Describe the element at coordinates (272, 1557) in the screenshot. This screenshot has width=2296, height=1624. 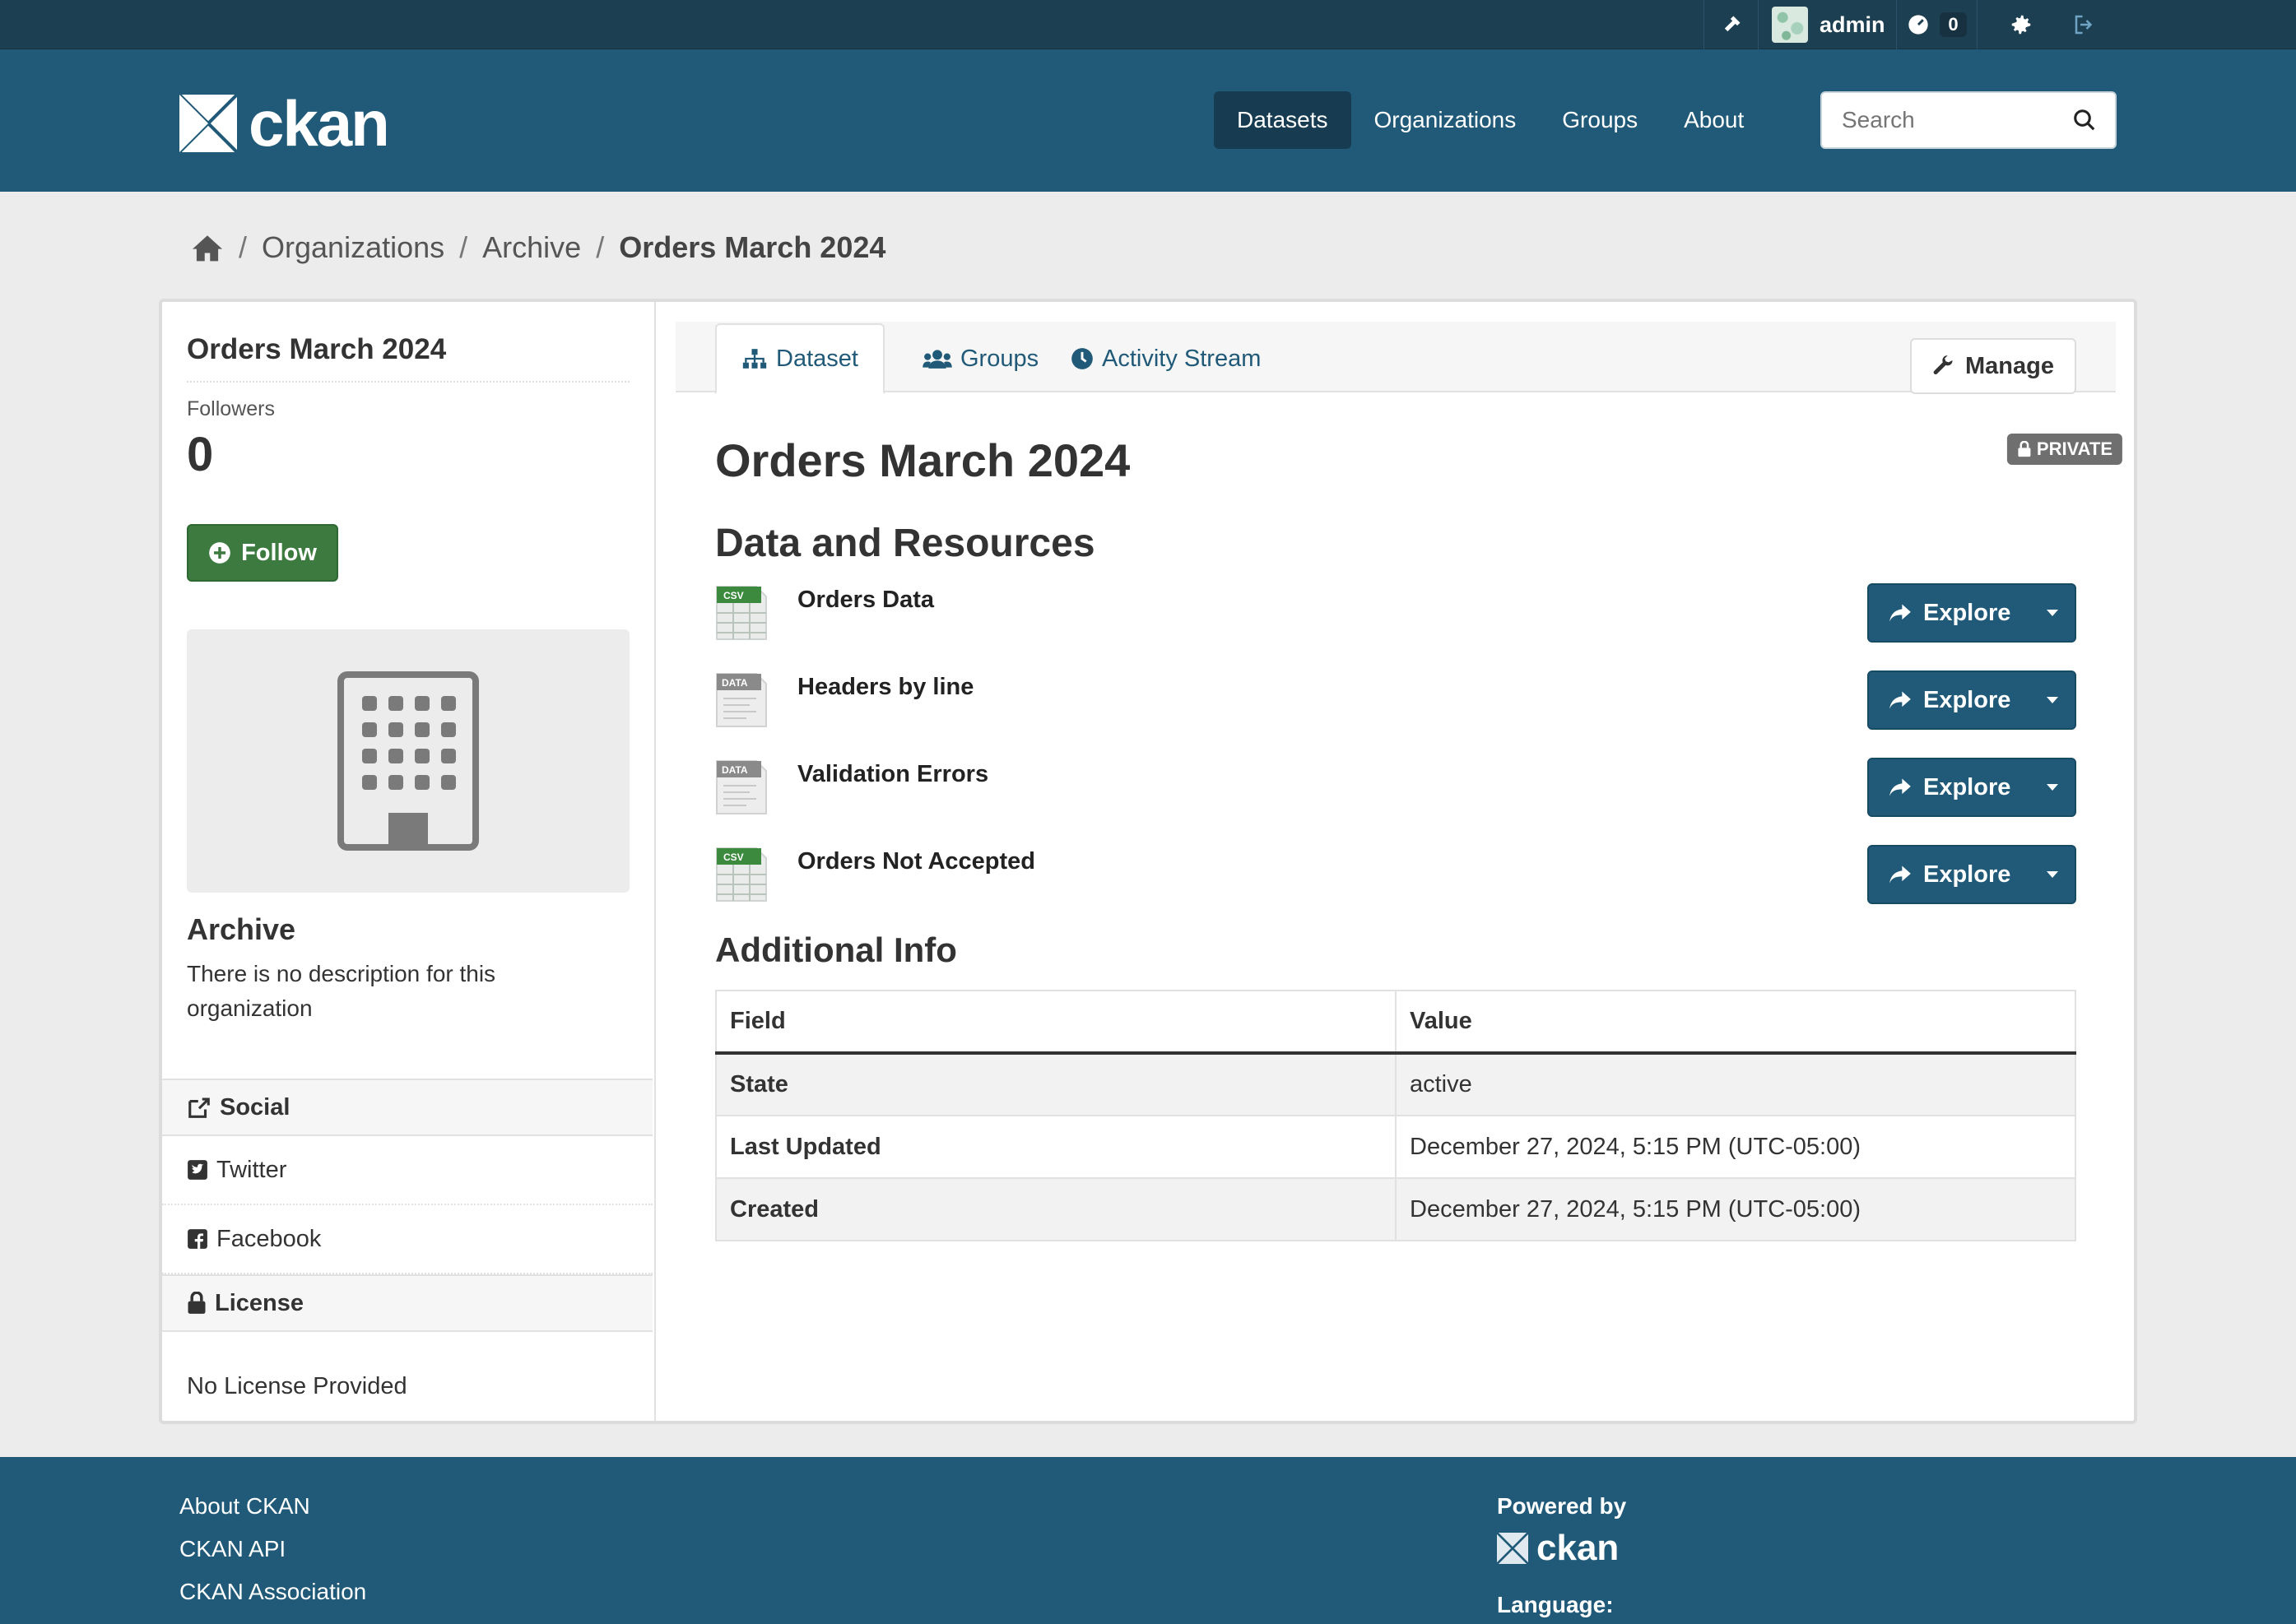
I see `footer-link-api: CKAN API` at that location.